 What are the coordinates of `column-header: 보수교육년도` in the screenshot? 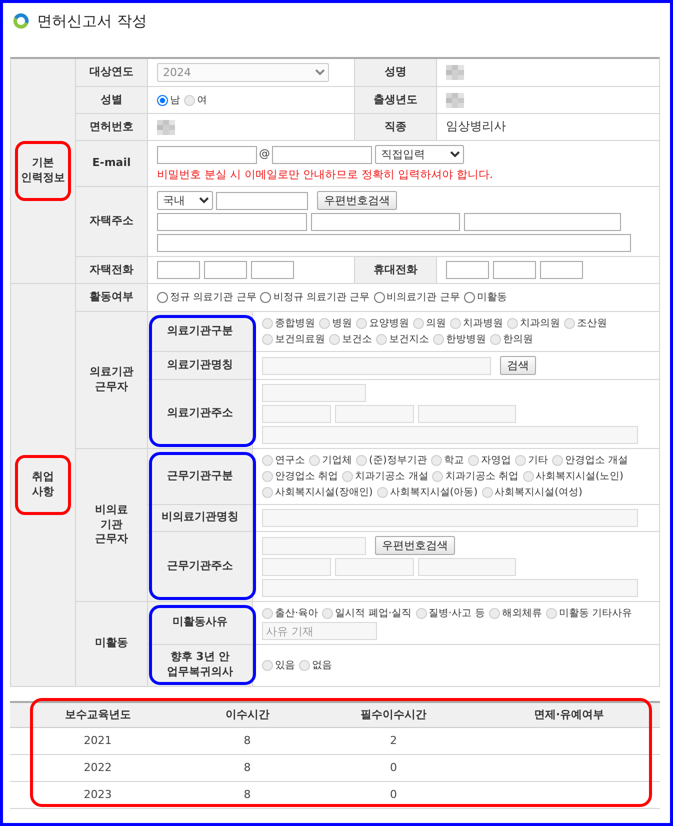 It's located at (98, 715).